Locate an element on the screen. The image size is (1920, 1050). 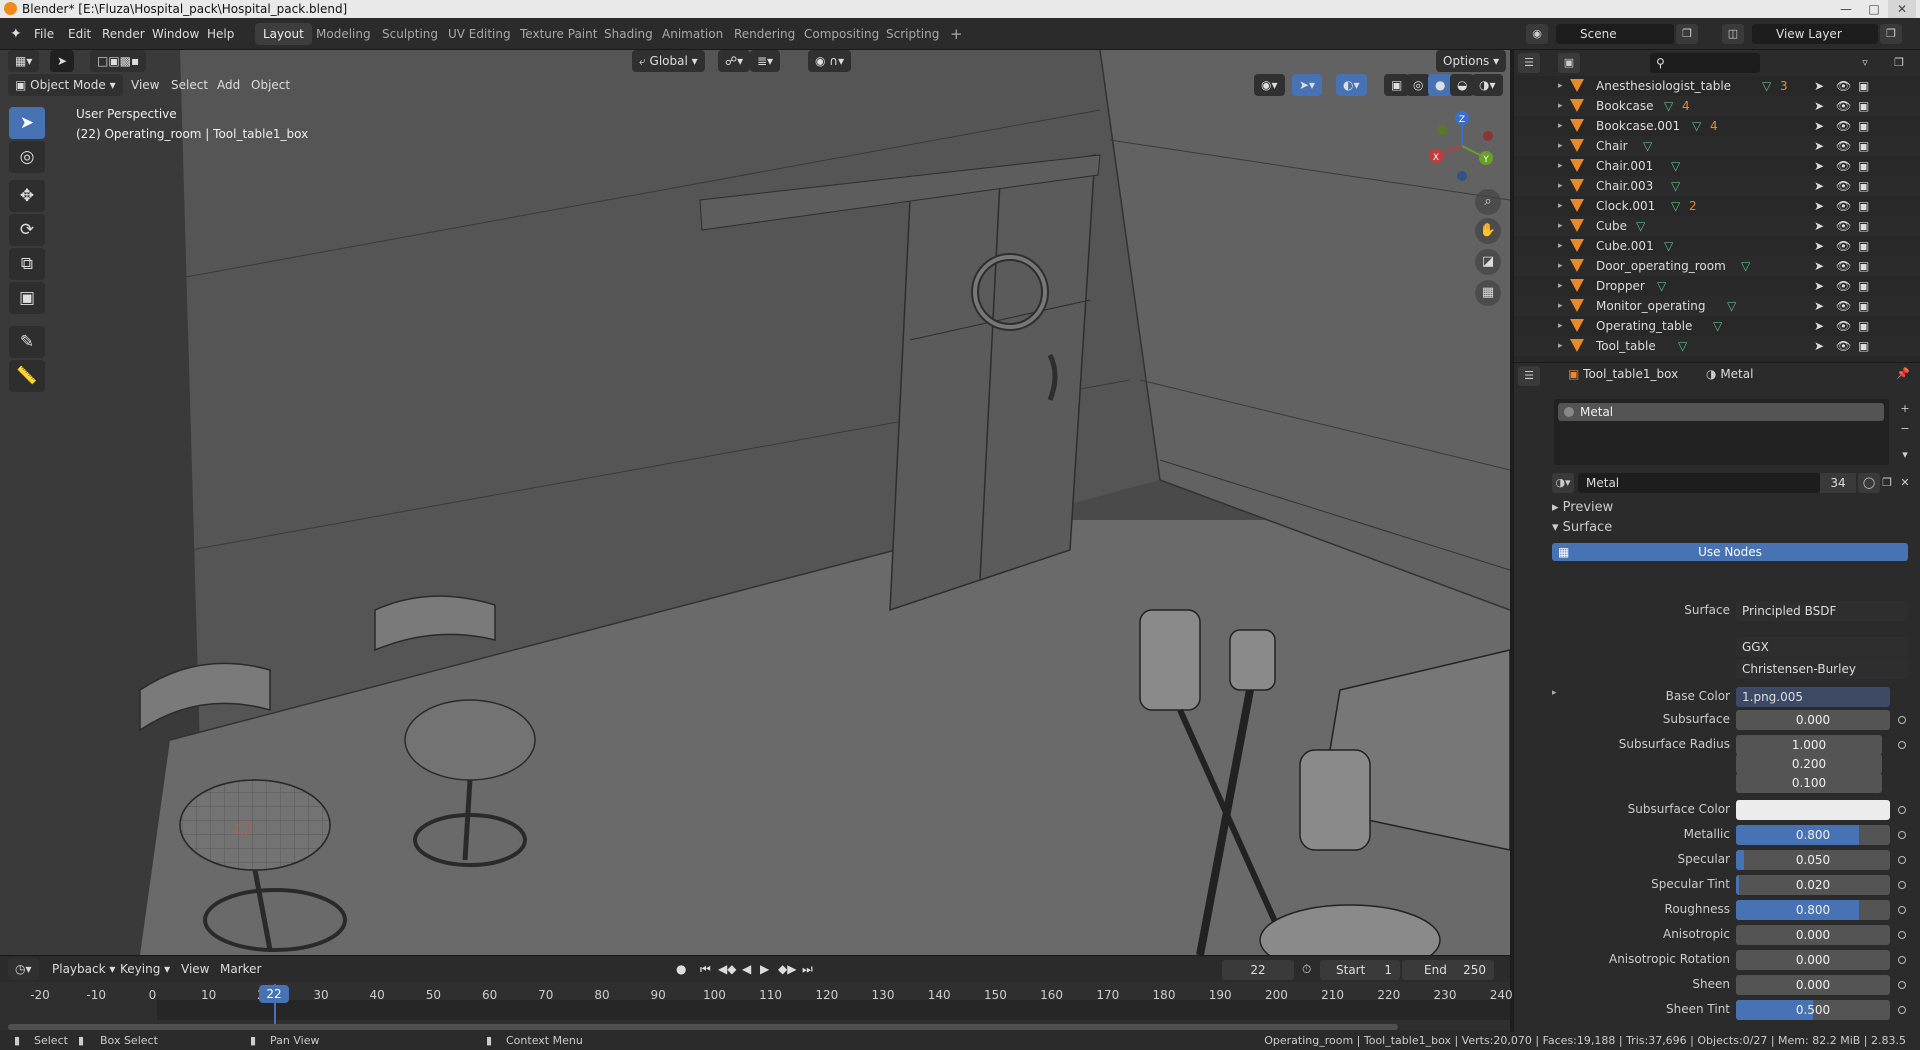
scene-icon: ◉ is located at coordinates (1537, 34).